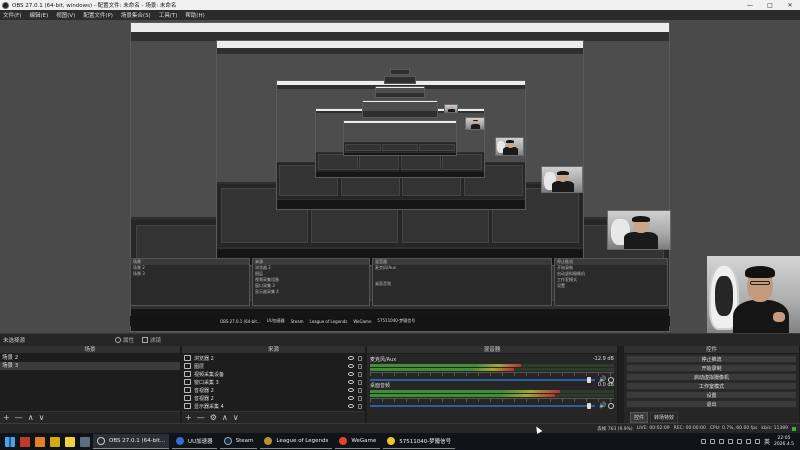 Image resolution: width=800 pixels, height=450 pixels. Describe the element at coordinates (10, 441) in the screenshot. I see `windows-start-icon` at that location.